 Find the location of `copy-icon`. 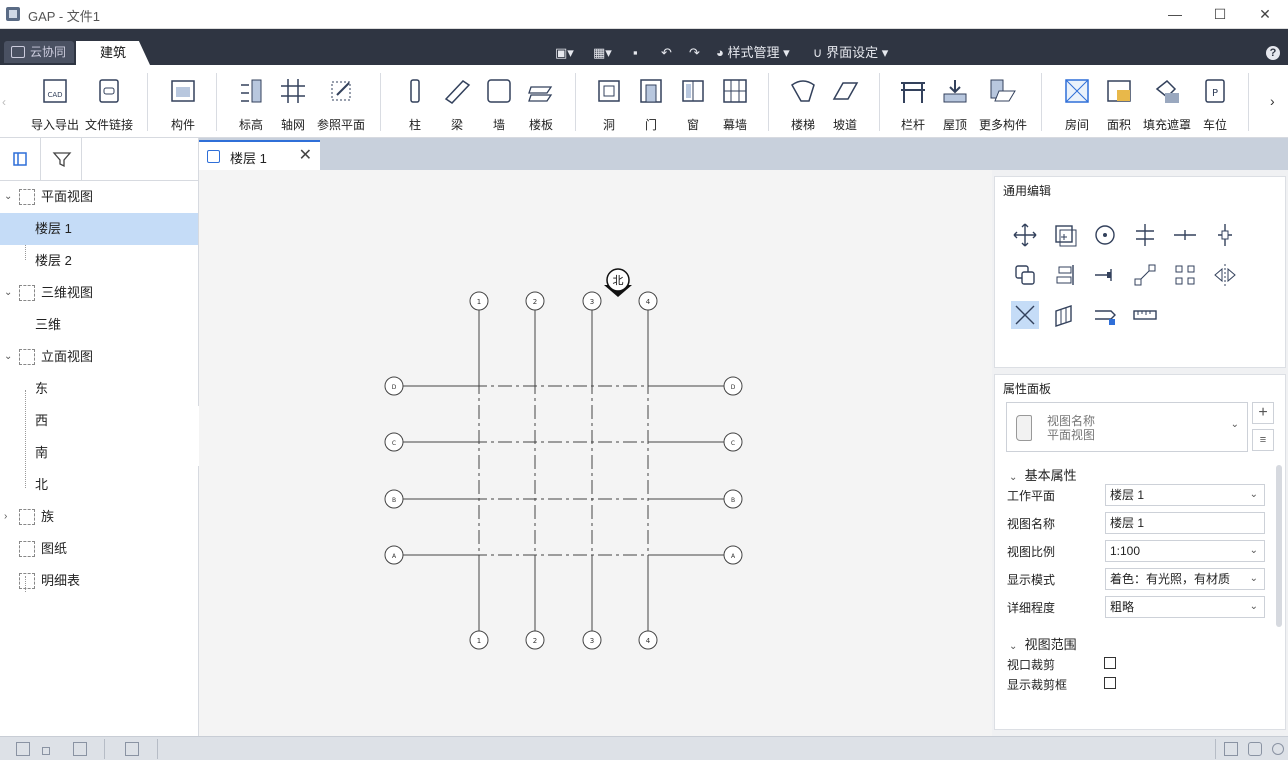

copy-icon is located at coordinates (1065, 235).